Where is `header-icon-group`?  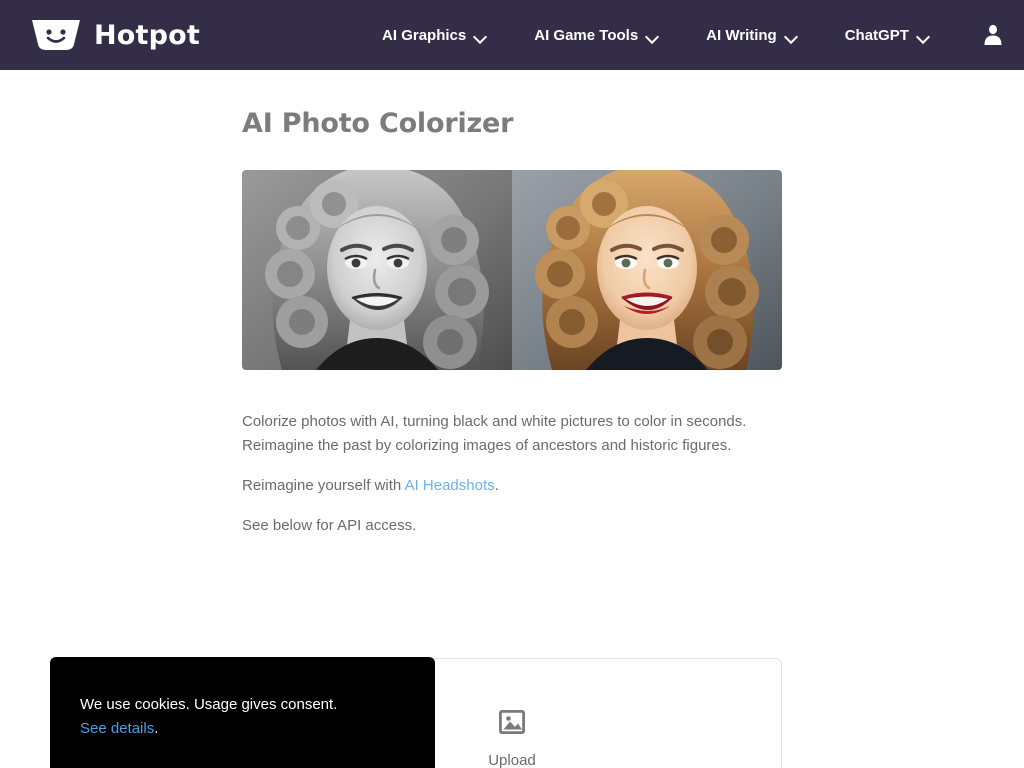 header-icon-group is located at coordinates (1003, 35).